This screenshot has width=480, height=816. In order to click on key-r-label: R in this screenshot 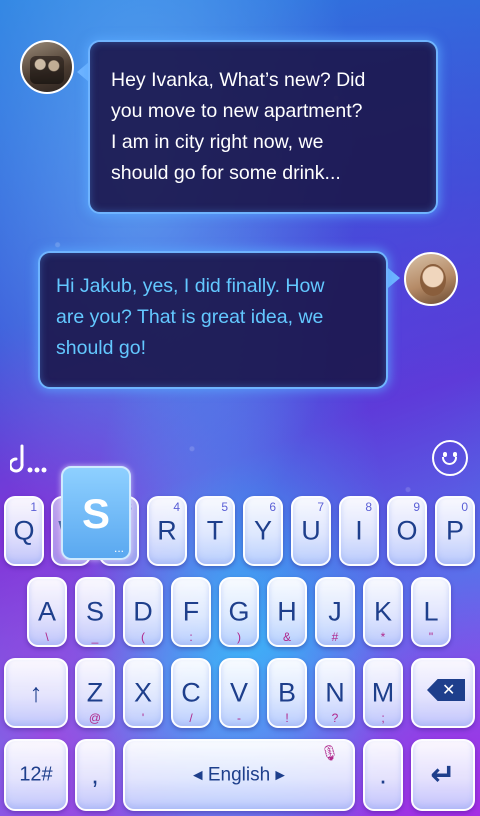, I will do `click(167, 530)`.